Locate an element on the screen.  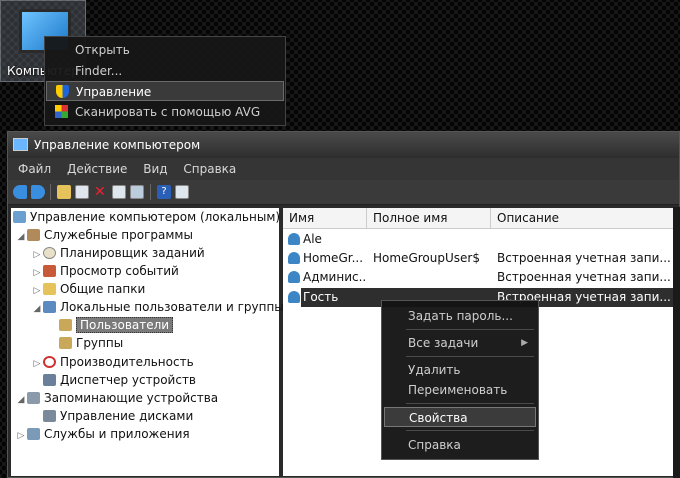
tools-icon is located at coordinates (33, 235).